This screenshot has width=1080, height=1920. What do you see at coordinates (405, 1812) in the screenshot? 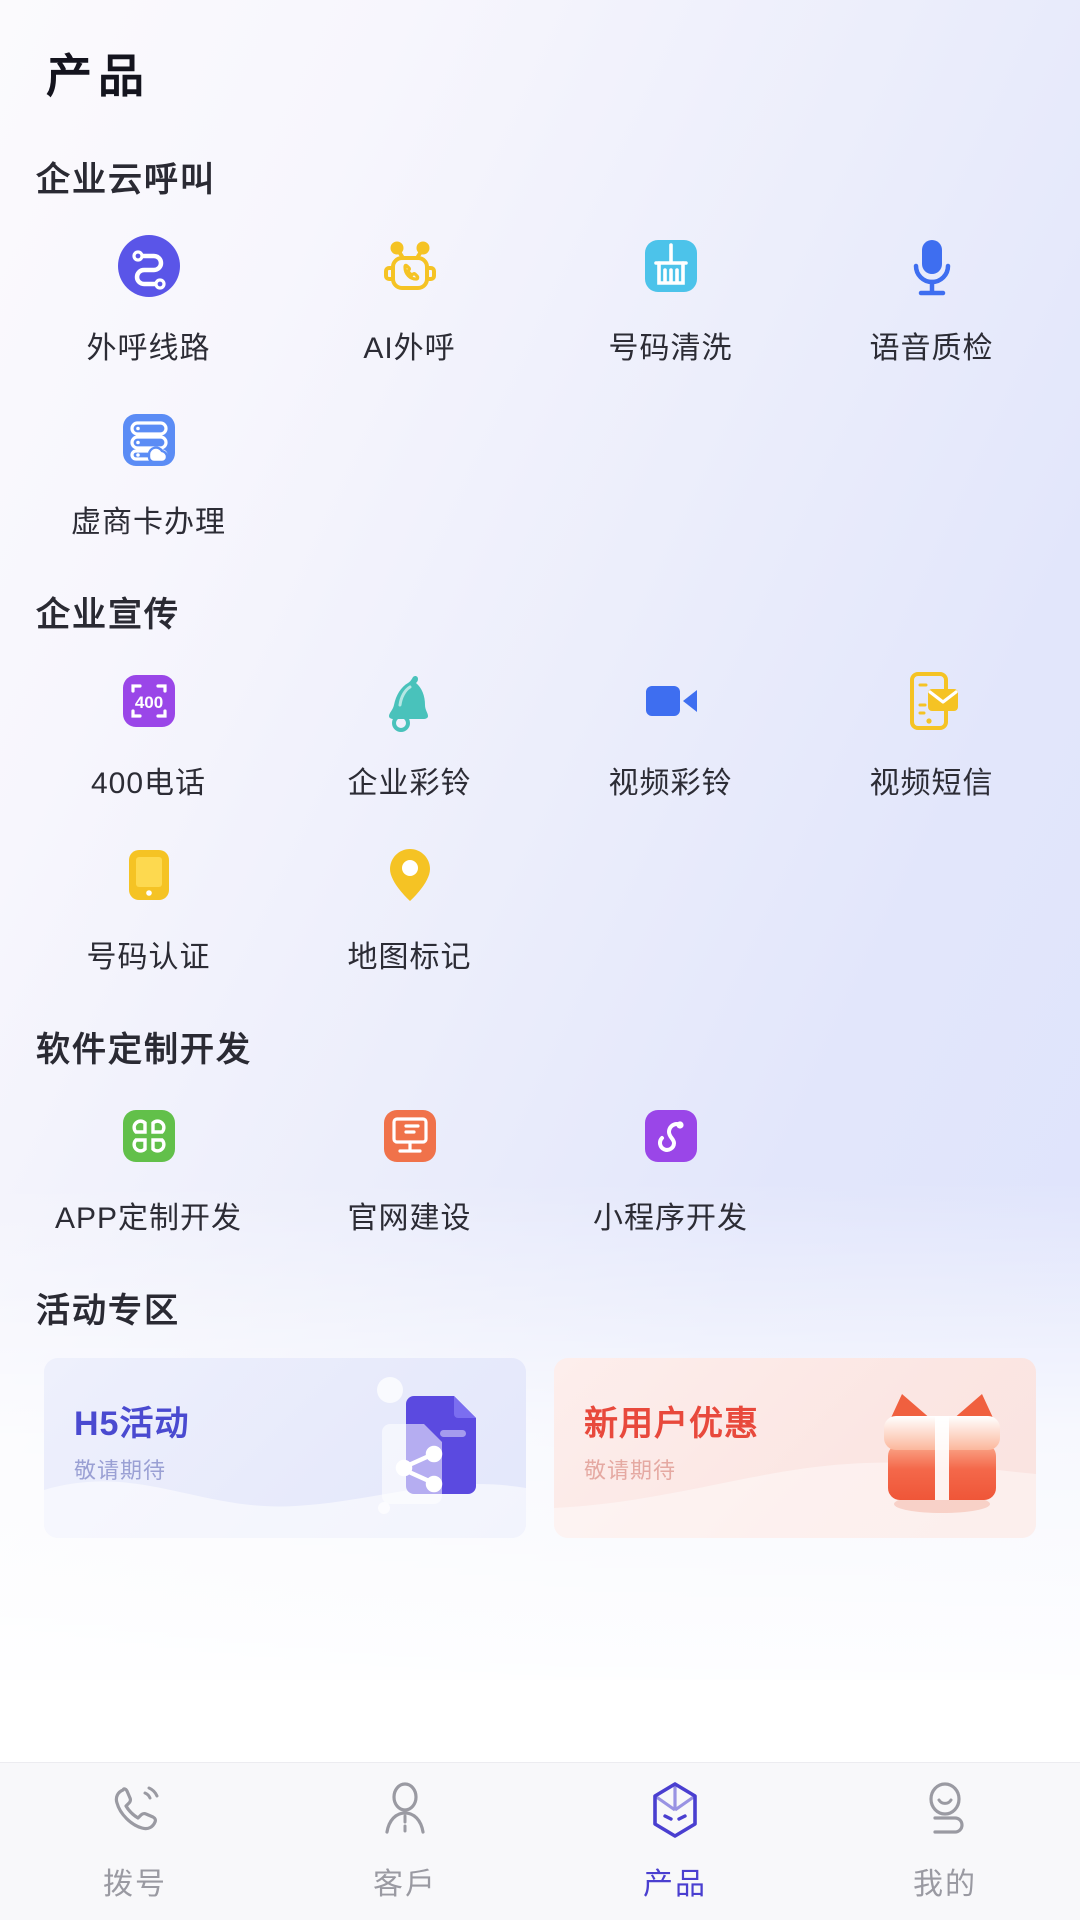
I see `customer-person-icon` at bounding box center [405, 1812].